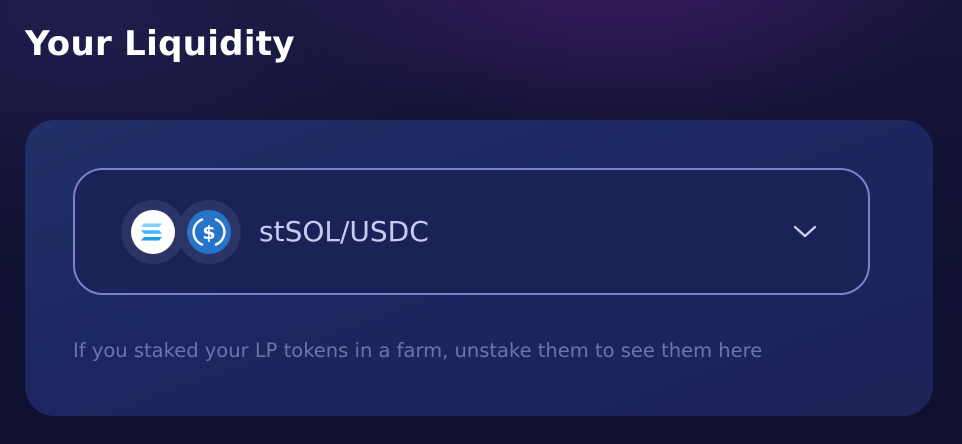 The width and height of the screenshot is (962, 444). I want to click on chevron-down-icon, so click(805, 231).